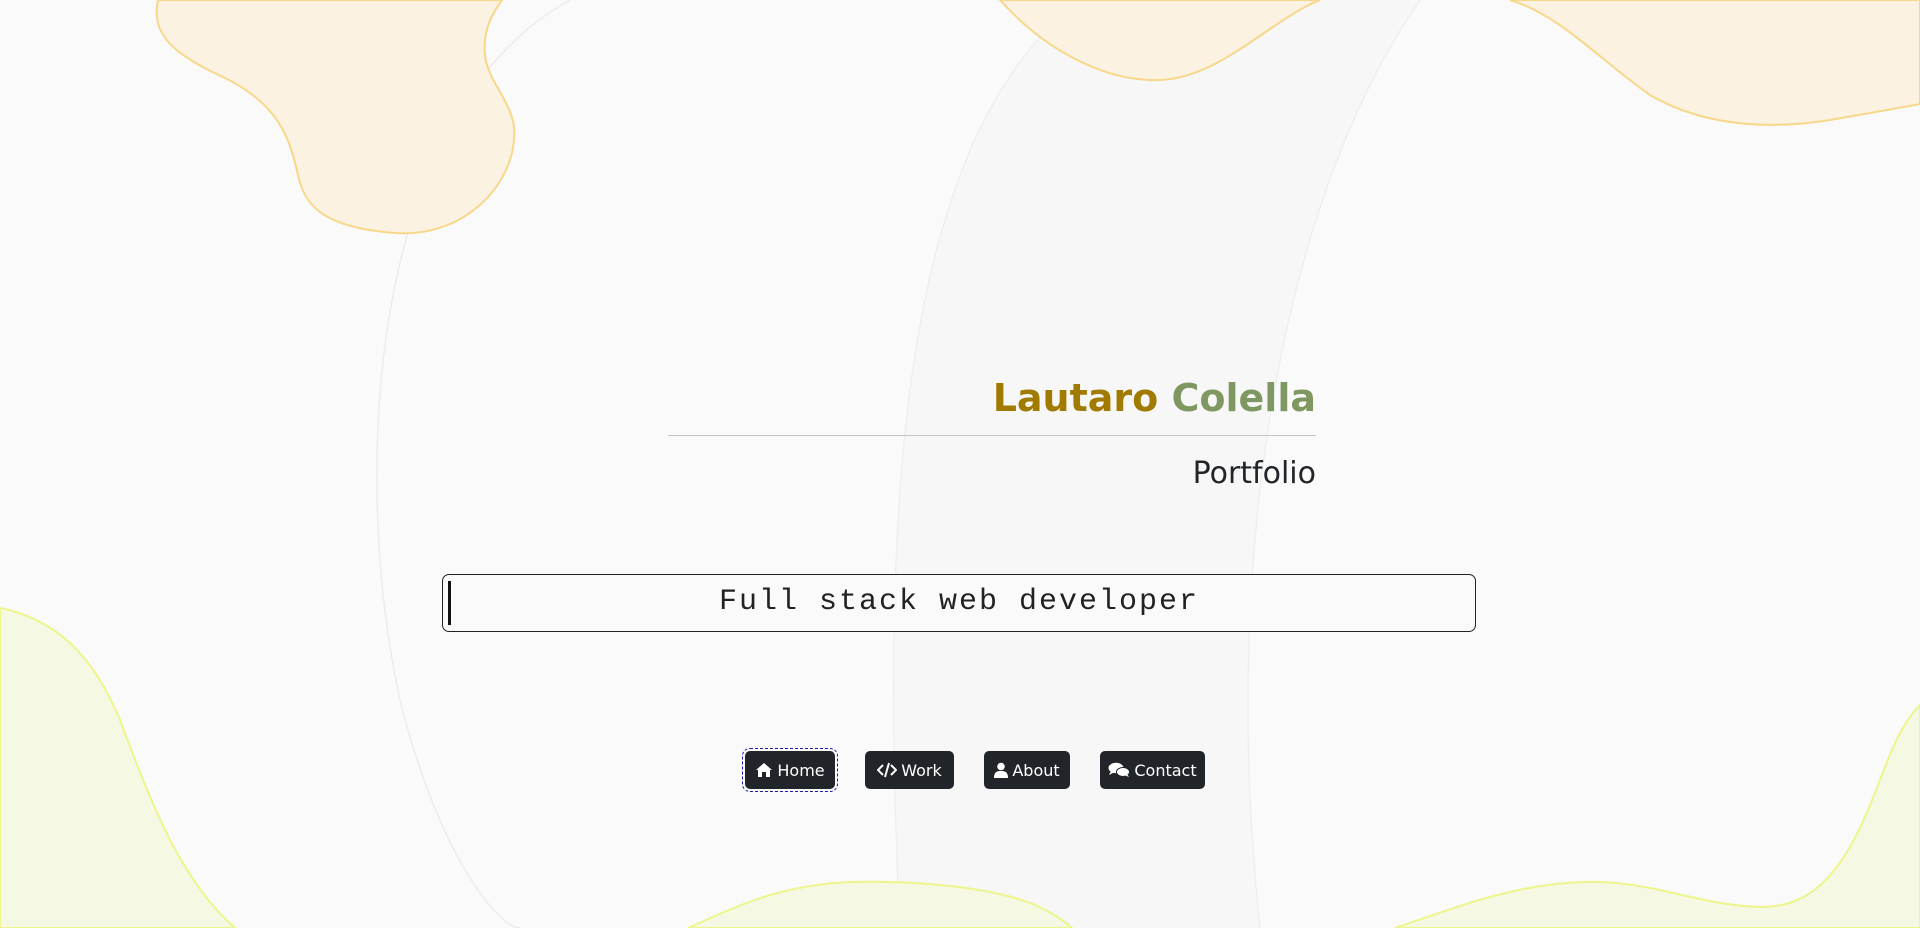 This screenshot has width=1920, height=928. I want to click on main-navigation: Home Work About Contact, so click(960, 770).